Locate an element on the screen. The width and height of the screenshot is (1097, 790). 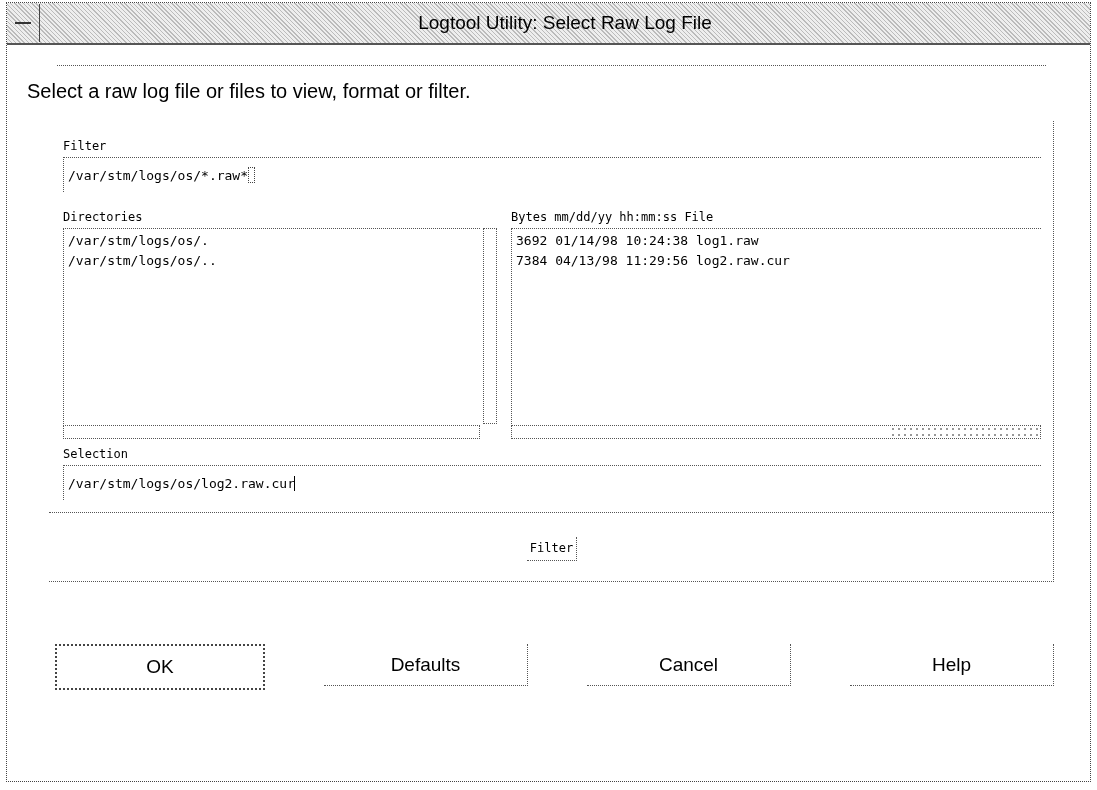
field-label: Selection is located at coordinates (96, 454).